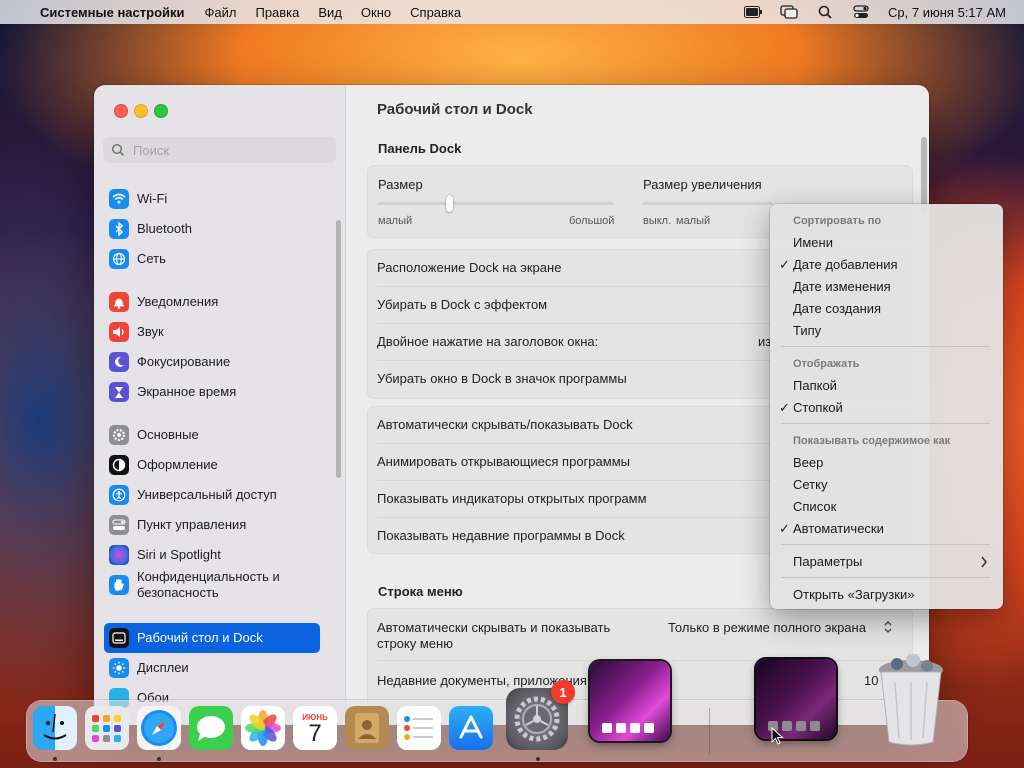  Describe the element at coordinates (211, 728) in the screenshot. I see `dock-app-messages` at that location.